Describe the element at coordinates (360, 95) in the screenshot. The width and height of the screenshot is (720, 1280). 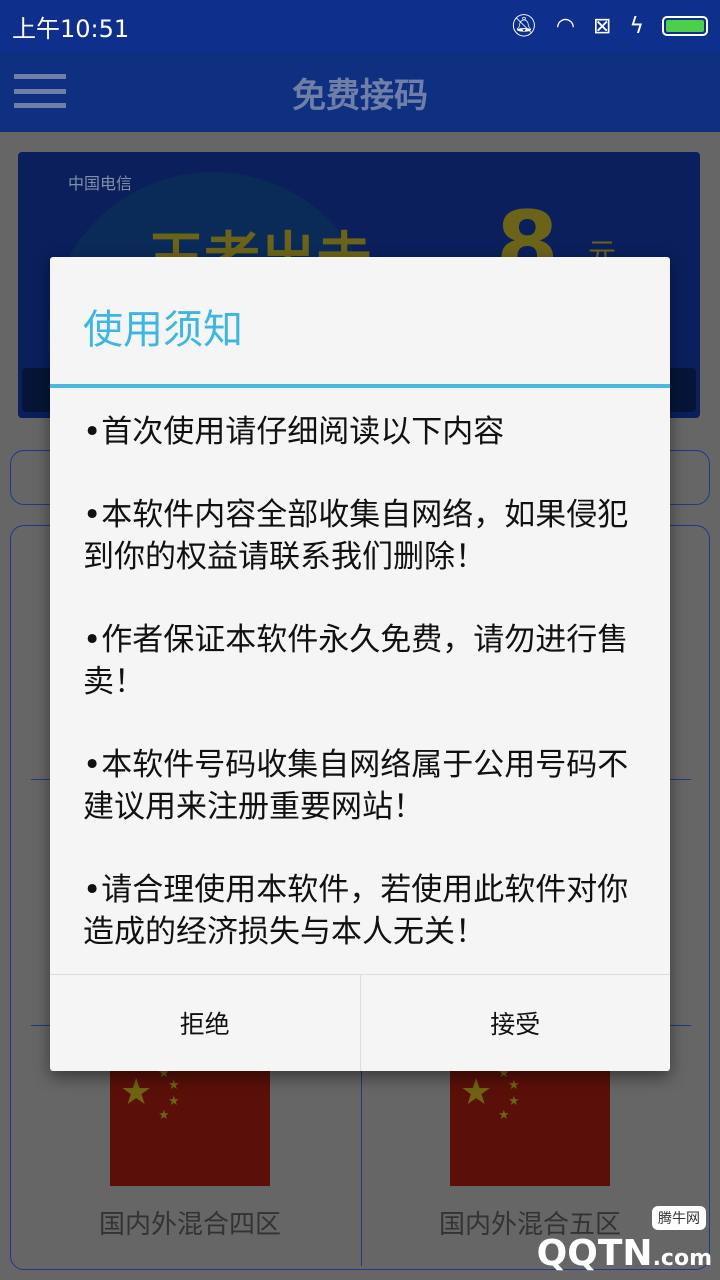
I see `app-title: 免费接码` at that location.